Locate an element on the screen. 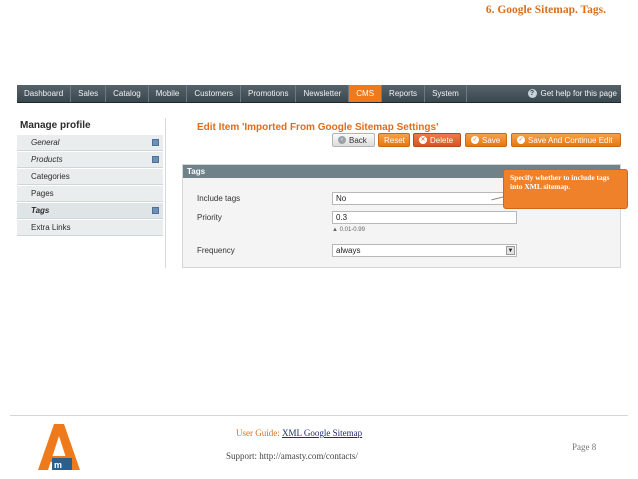 The height and width of the screenshot is (479, 638). include-tags-select: No is located at coordinates (424, 198).